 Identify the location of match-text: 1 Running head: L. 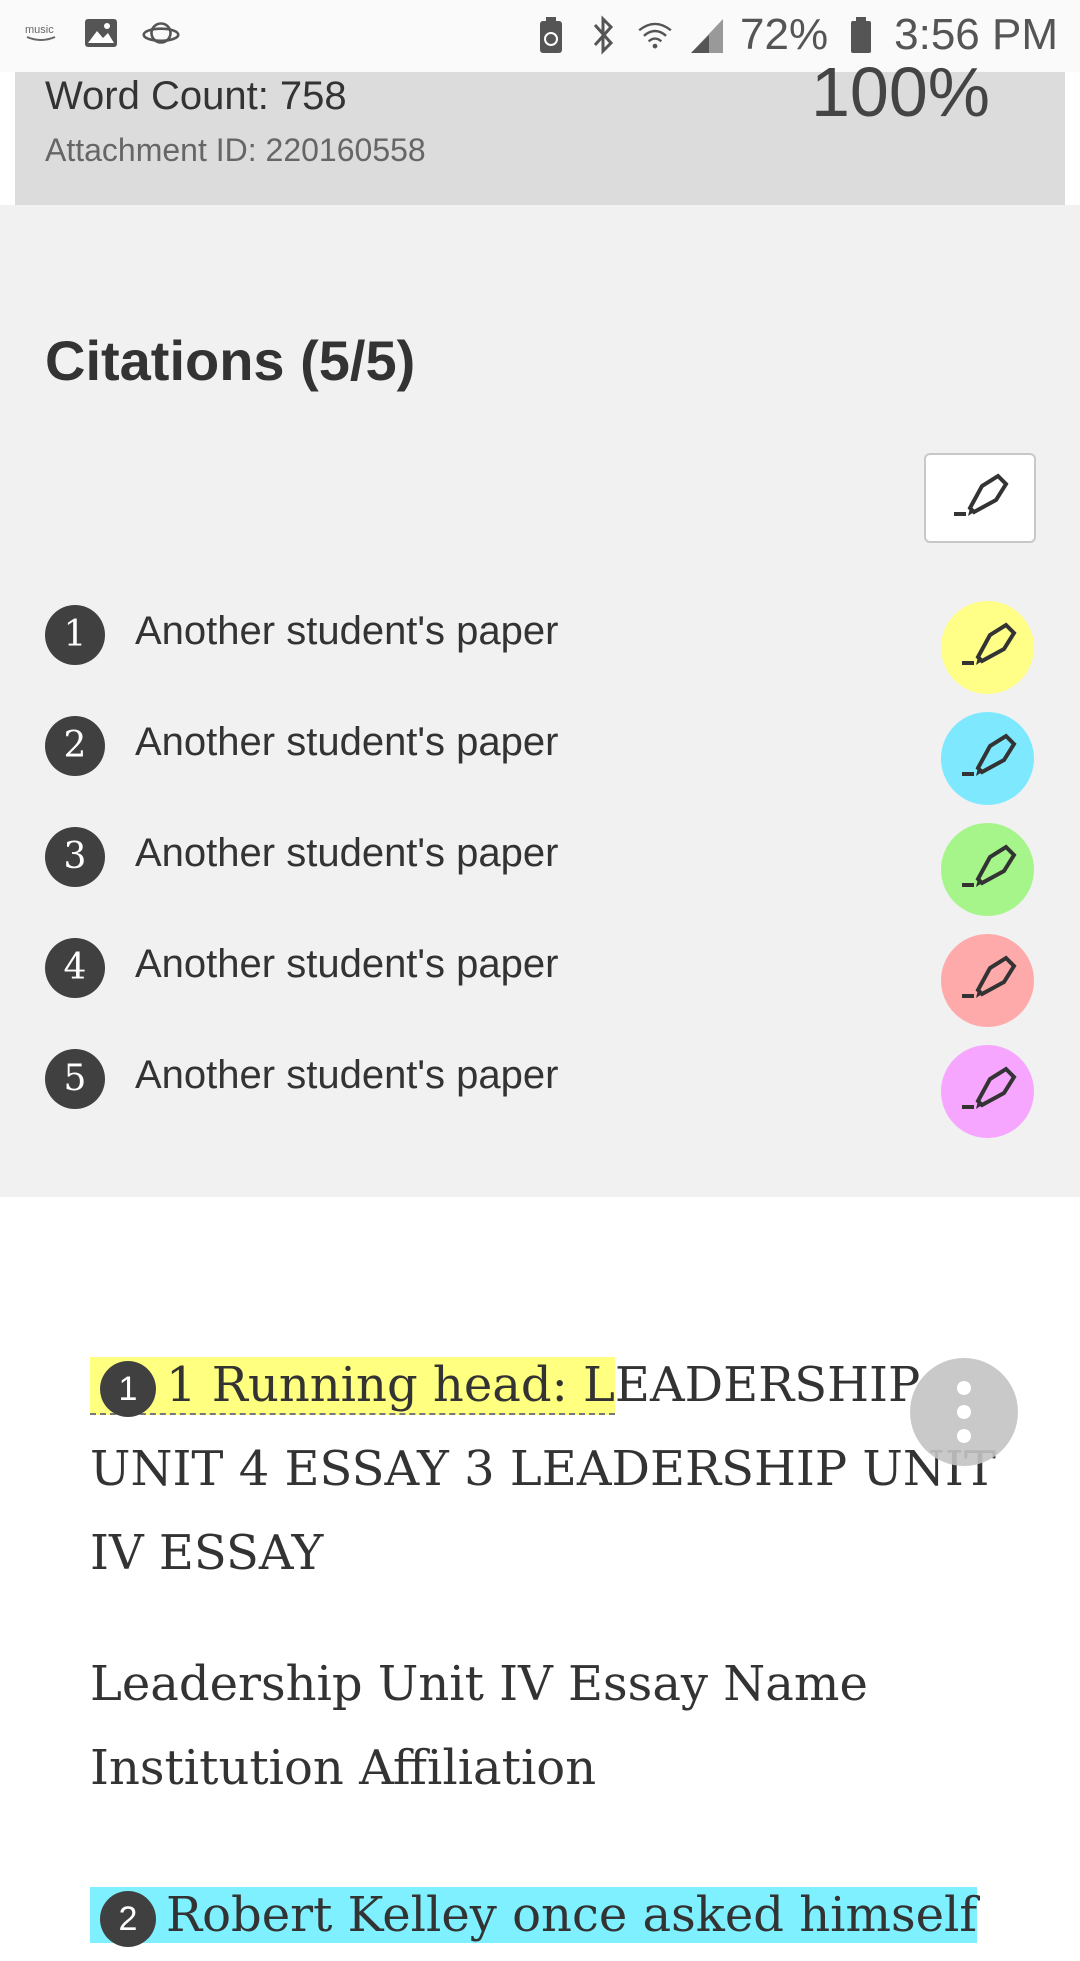
(390, 1385).